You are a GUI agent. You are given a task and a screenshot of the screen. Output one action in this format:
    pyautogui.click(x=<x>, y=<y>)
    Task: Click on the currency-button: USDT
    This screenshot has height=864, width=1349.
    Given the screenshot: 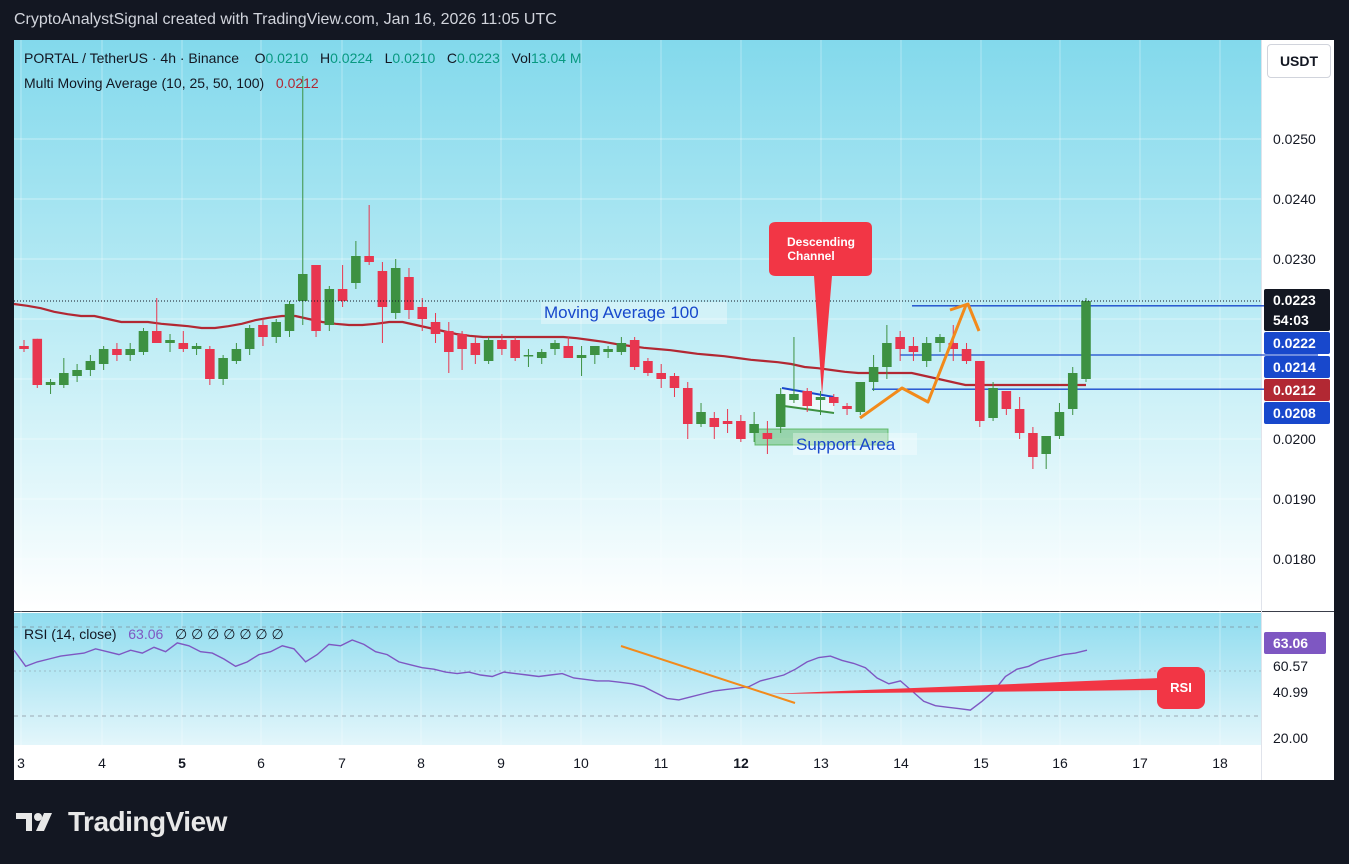 What is the action you would take?
    pyautogui.click(x=1299, y=61)
    